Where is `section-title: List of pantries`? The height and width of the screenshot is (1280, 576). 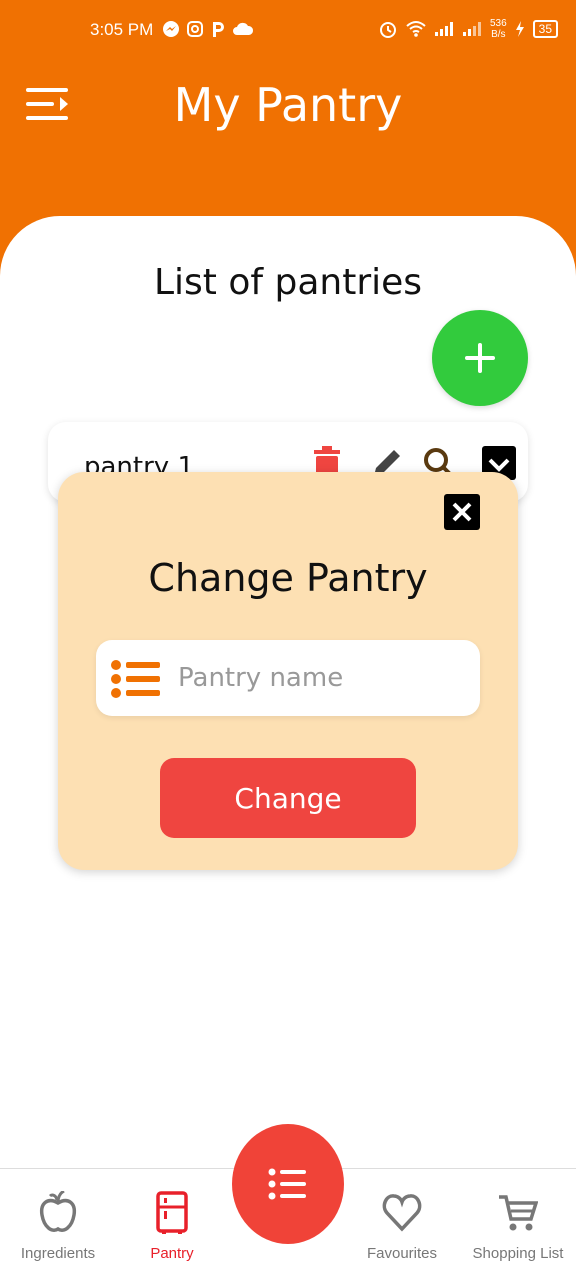 section-title: List of pantries is located at coordinates (288, 282).